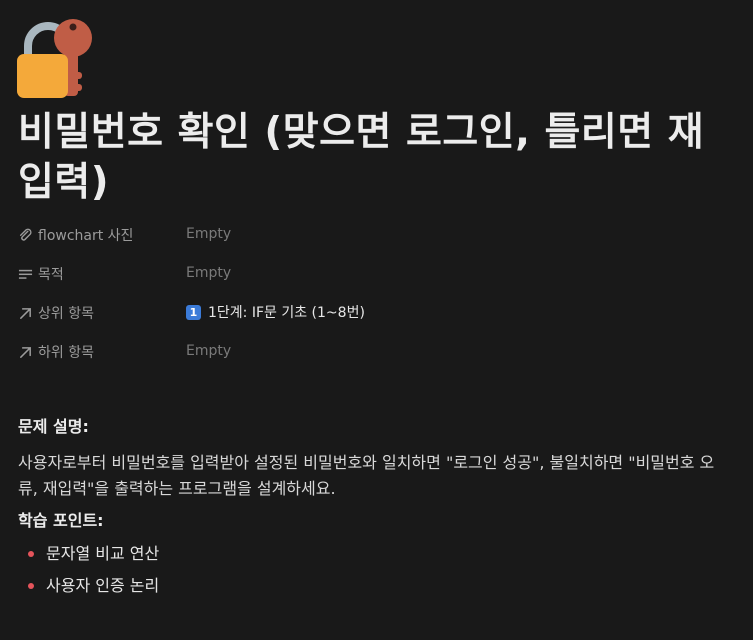 The image size is (753, 640). I want to click on property-child-item: 하위 항목 Empty, so click(375, 358).